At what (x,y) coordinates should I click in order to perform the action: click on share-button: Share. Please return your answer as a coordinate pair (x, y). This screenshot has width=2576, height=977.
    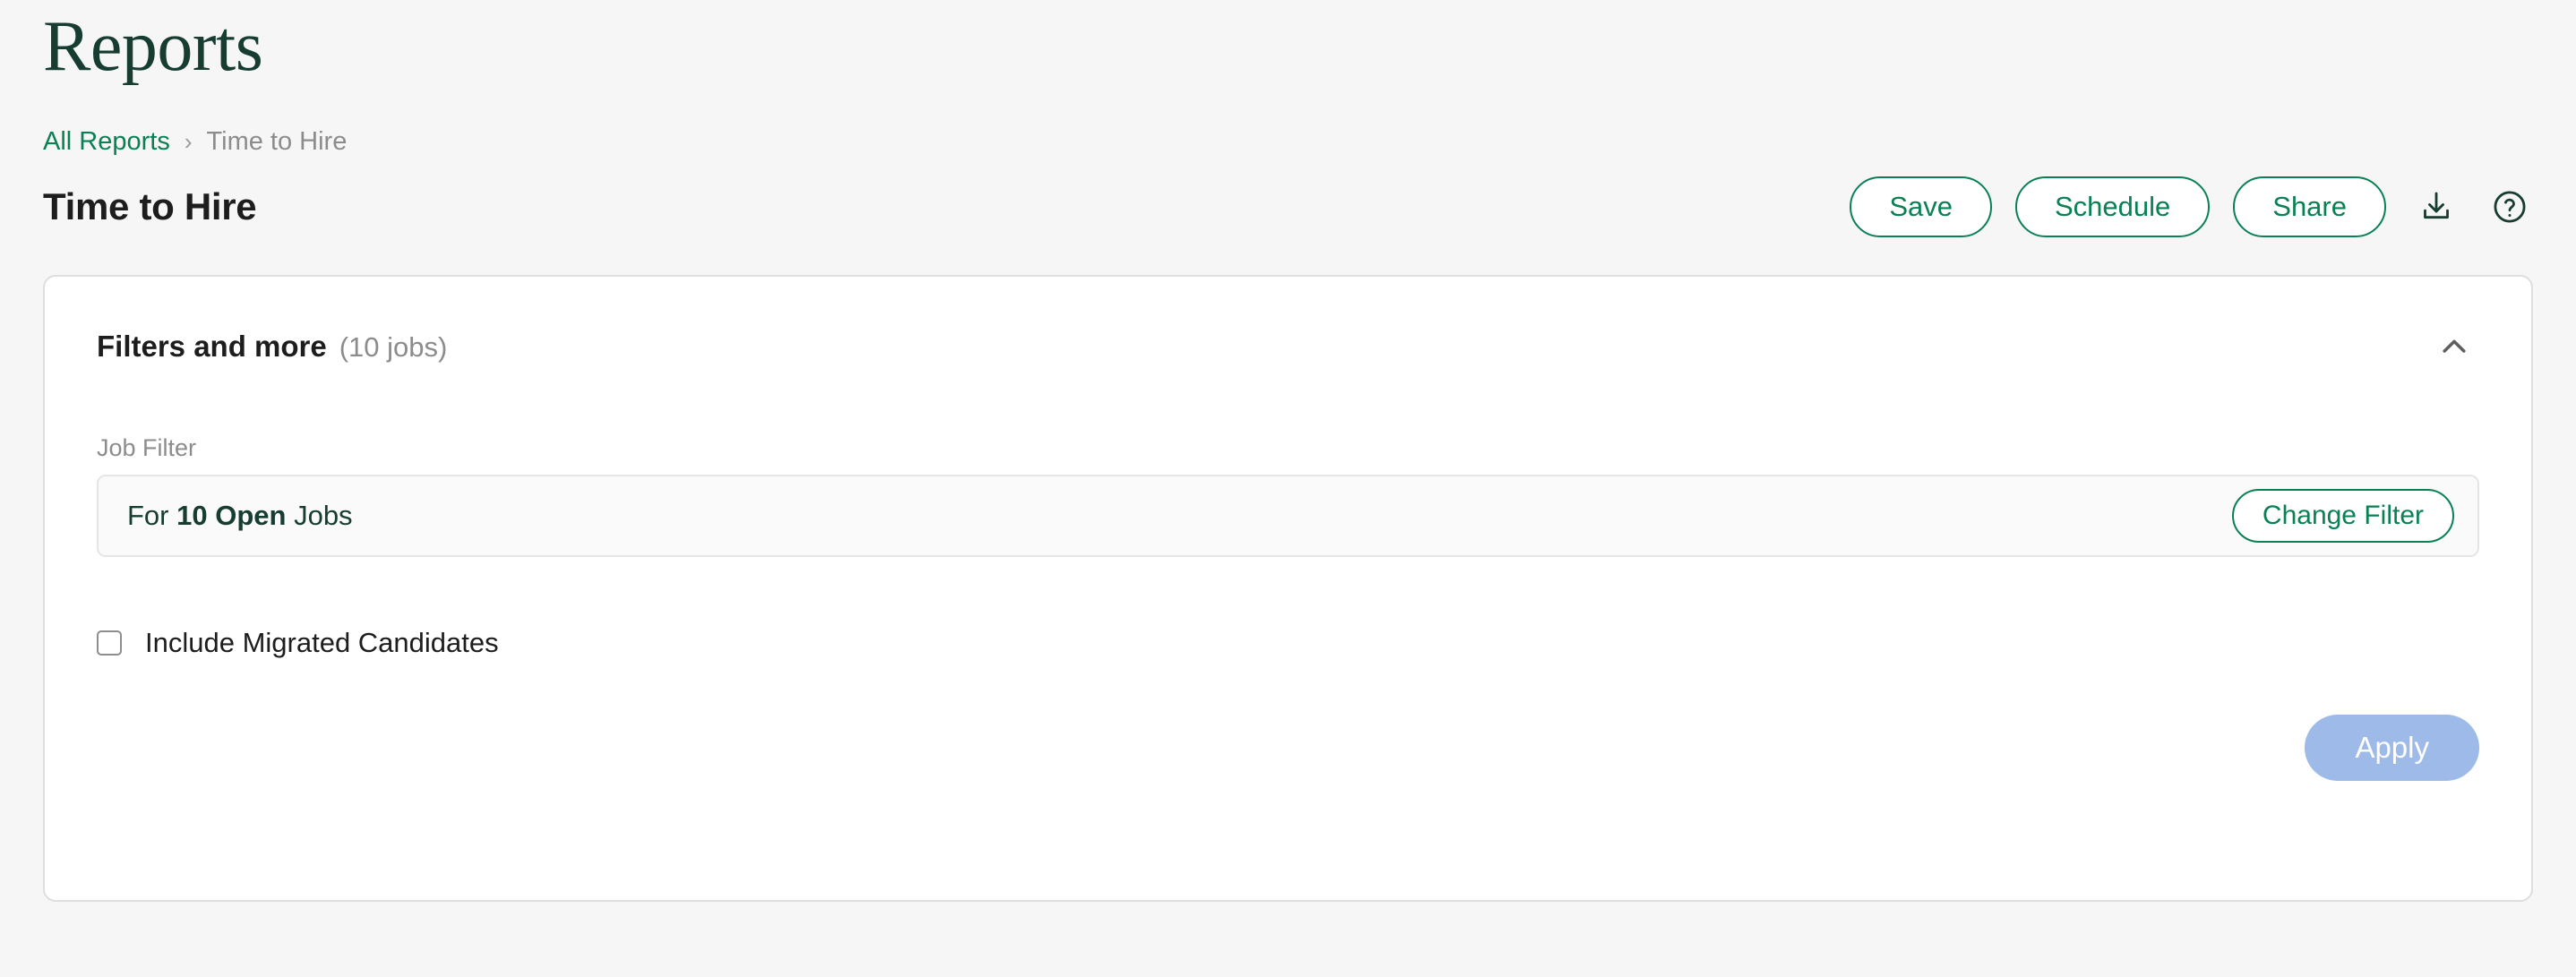
    Looking at the image, I should click on (2309, 207).